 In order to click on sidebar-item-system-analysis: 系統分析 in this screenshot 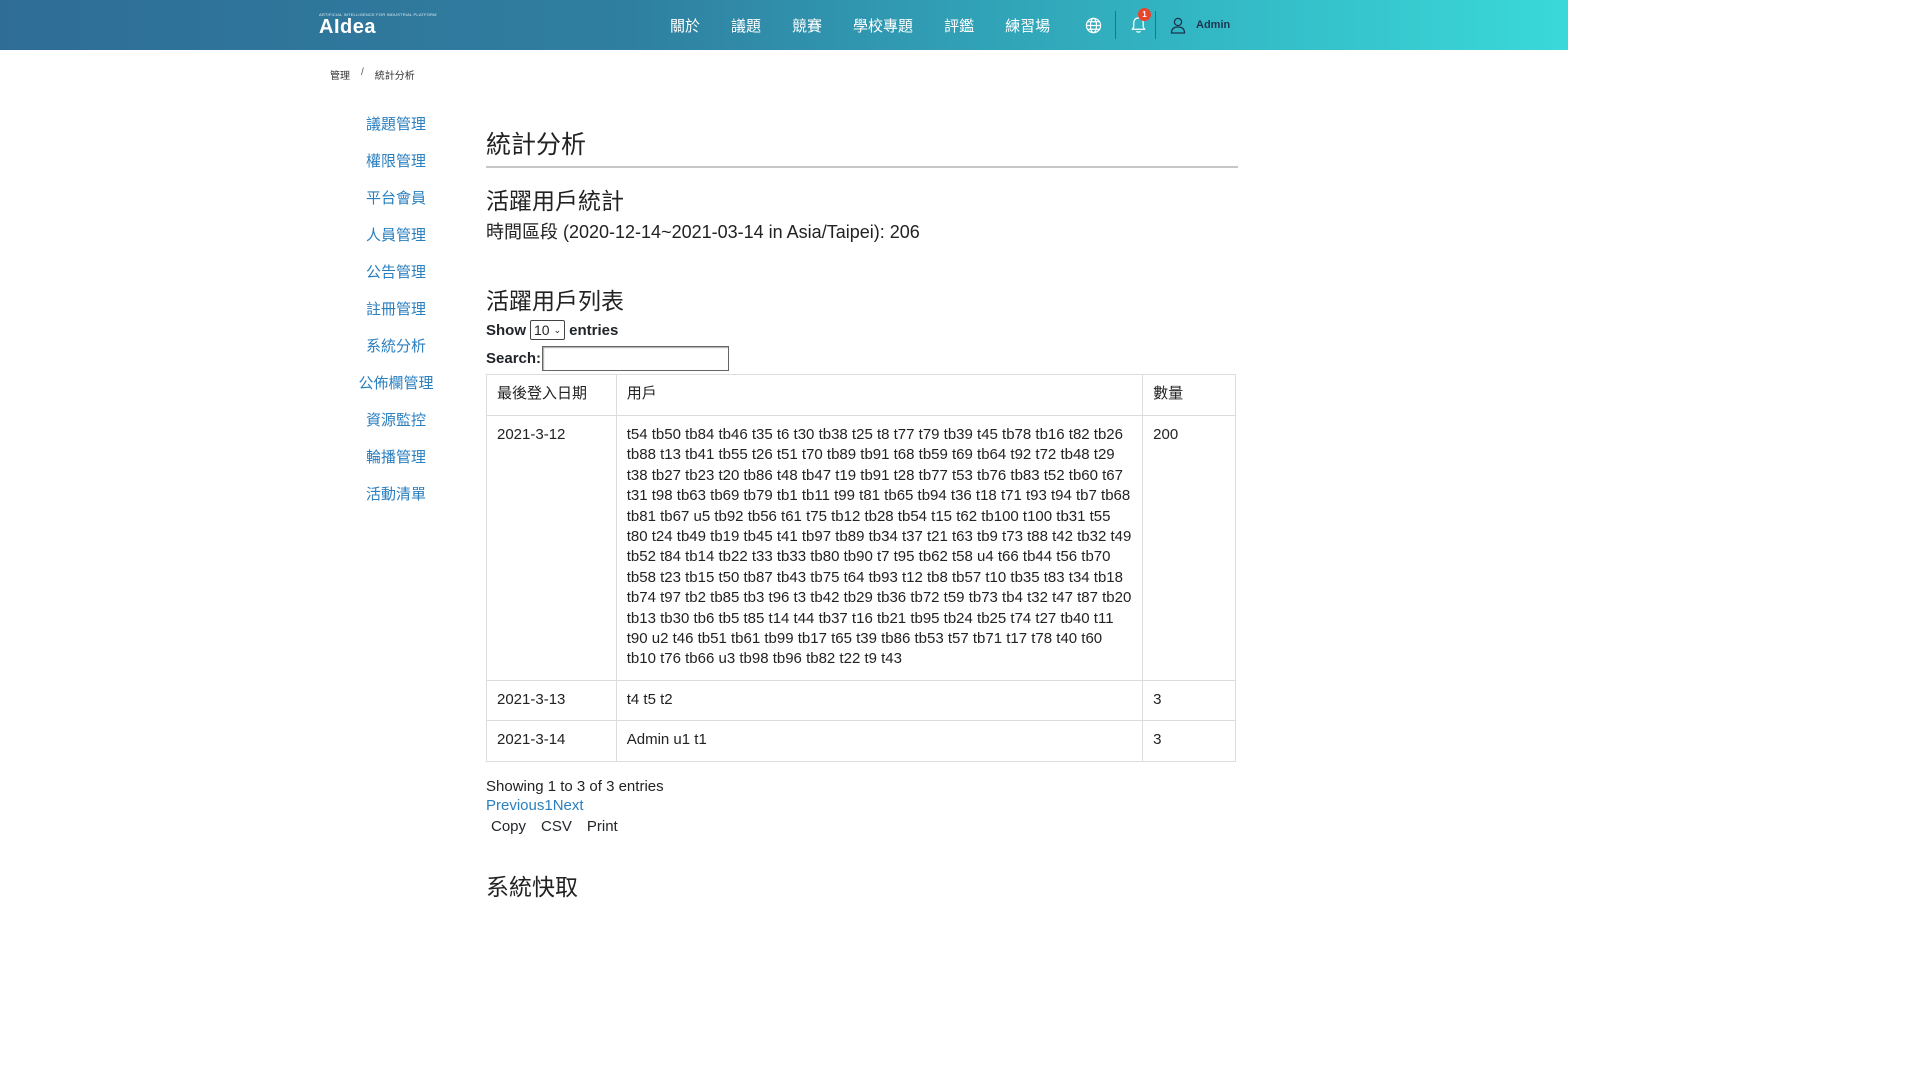, I will do `click(396, 352)`.